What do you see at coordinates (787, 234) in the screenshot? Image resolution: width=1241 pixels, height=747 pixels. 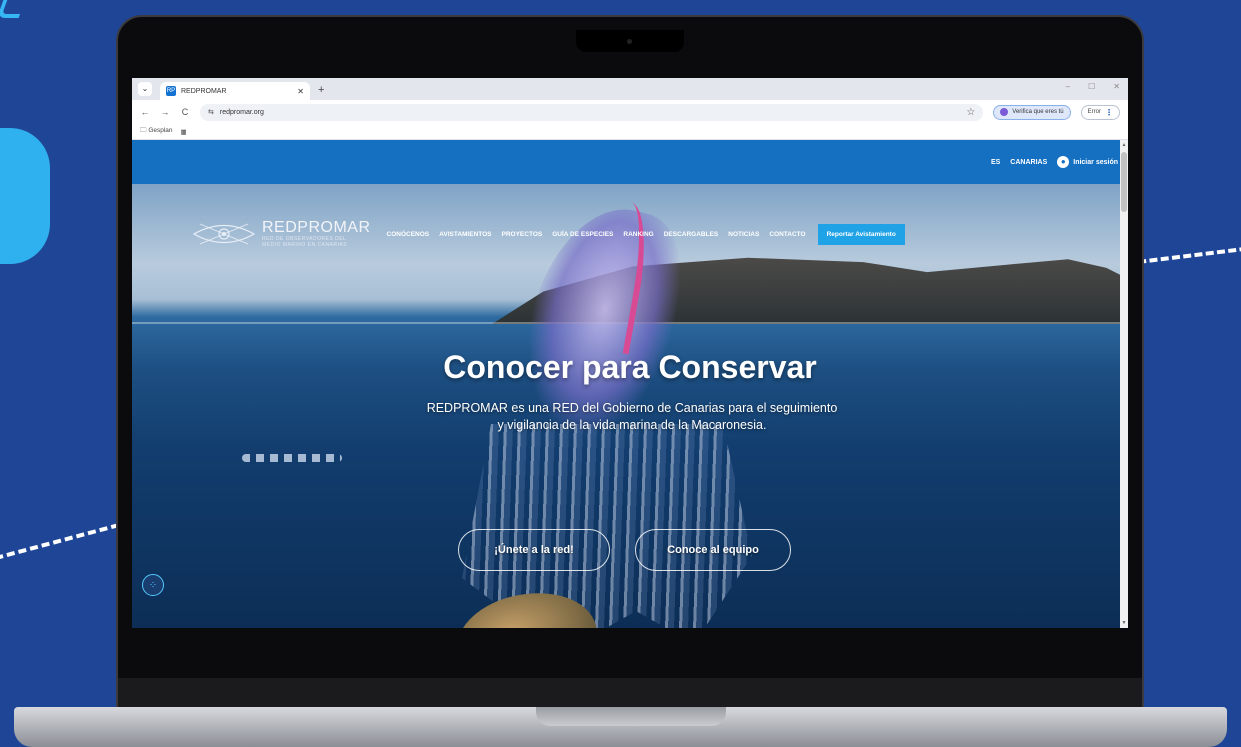 I see `nav-contacto: CONTACTO` at bounding box center [787, 234].